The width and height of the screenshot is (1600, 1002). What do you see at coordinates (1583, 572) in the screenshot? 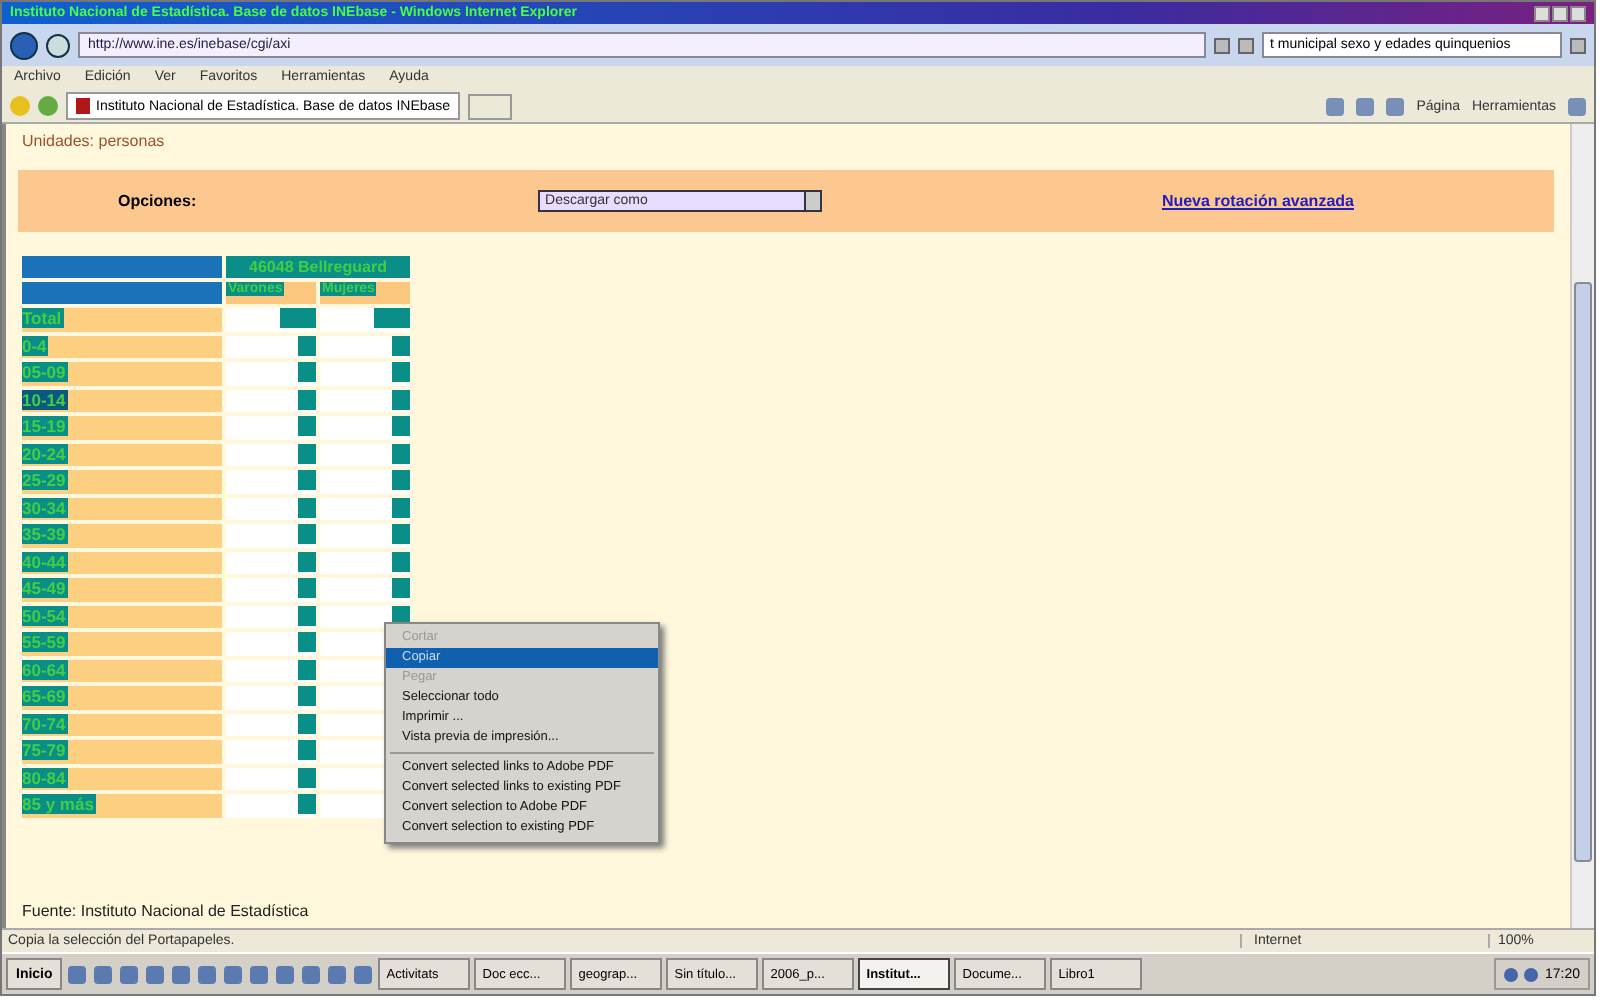
I see `scrollbar-thumb` at bounding box center [1583, 572].